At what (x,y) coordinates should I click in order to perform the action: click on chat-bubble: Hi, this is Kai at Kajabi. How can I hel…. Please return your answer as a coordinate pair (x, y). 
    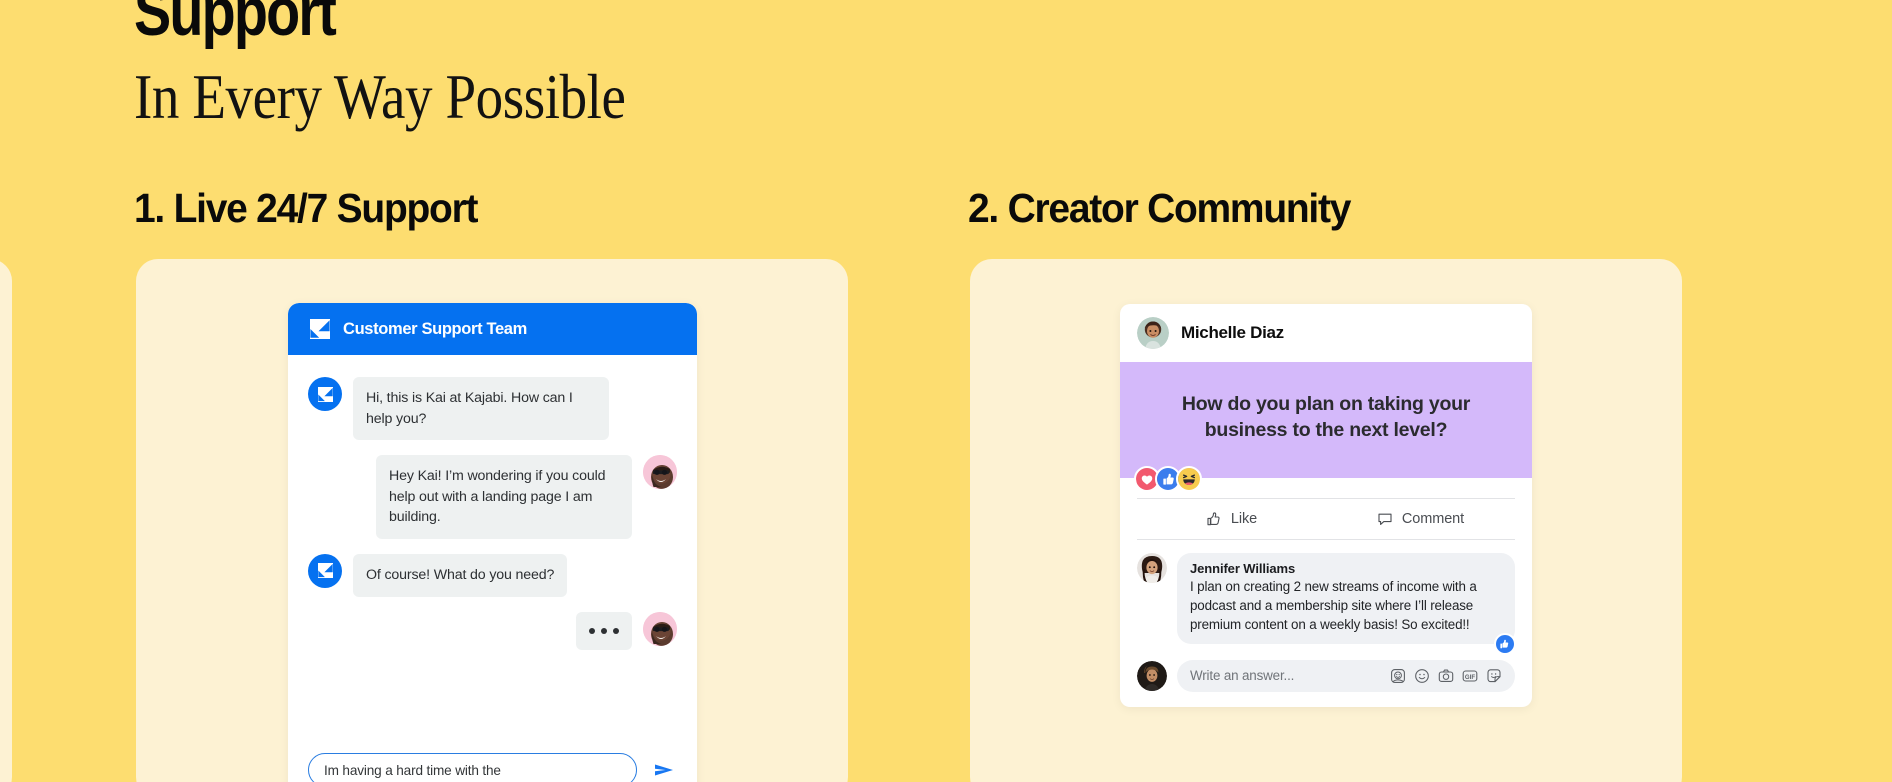
    Looking at the image, I should click on (481, 409).